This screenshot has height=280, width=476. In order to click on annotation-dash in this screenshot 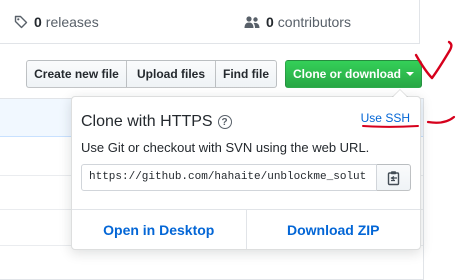, I will do `click(441, 119)`.